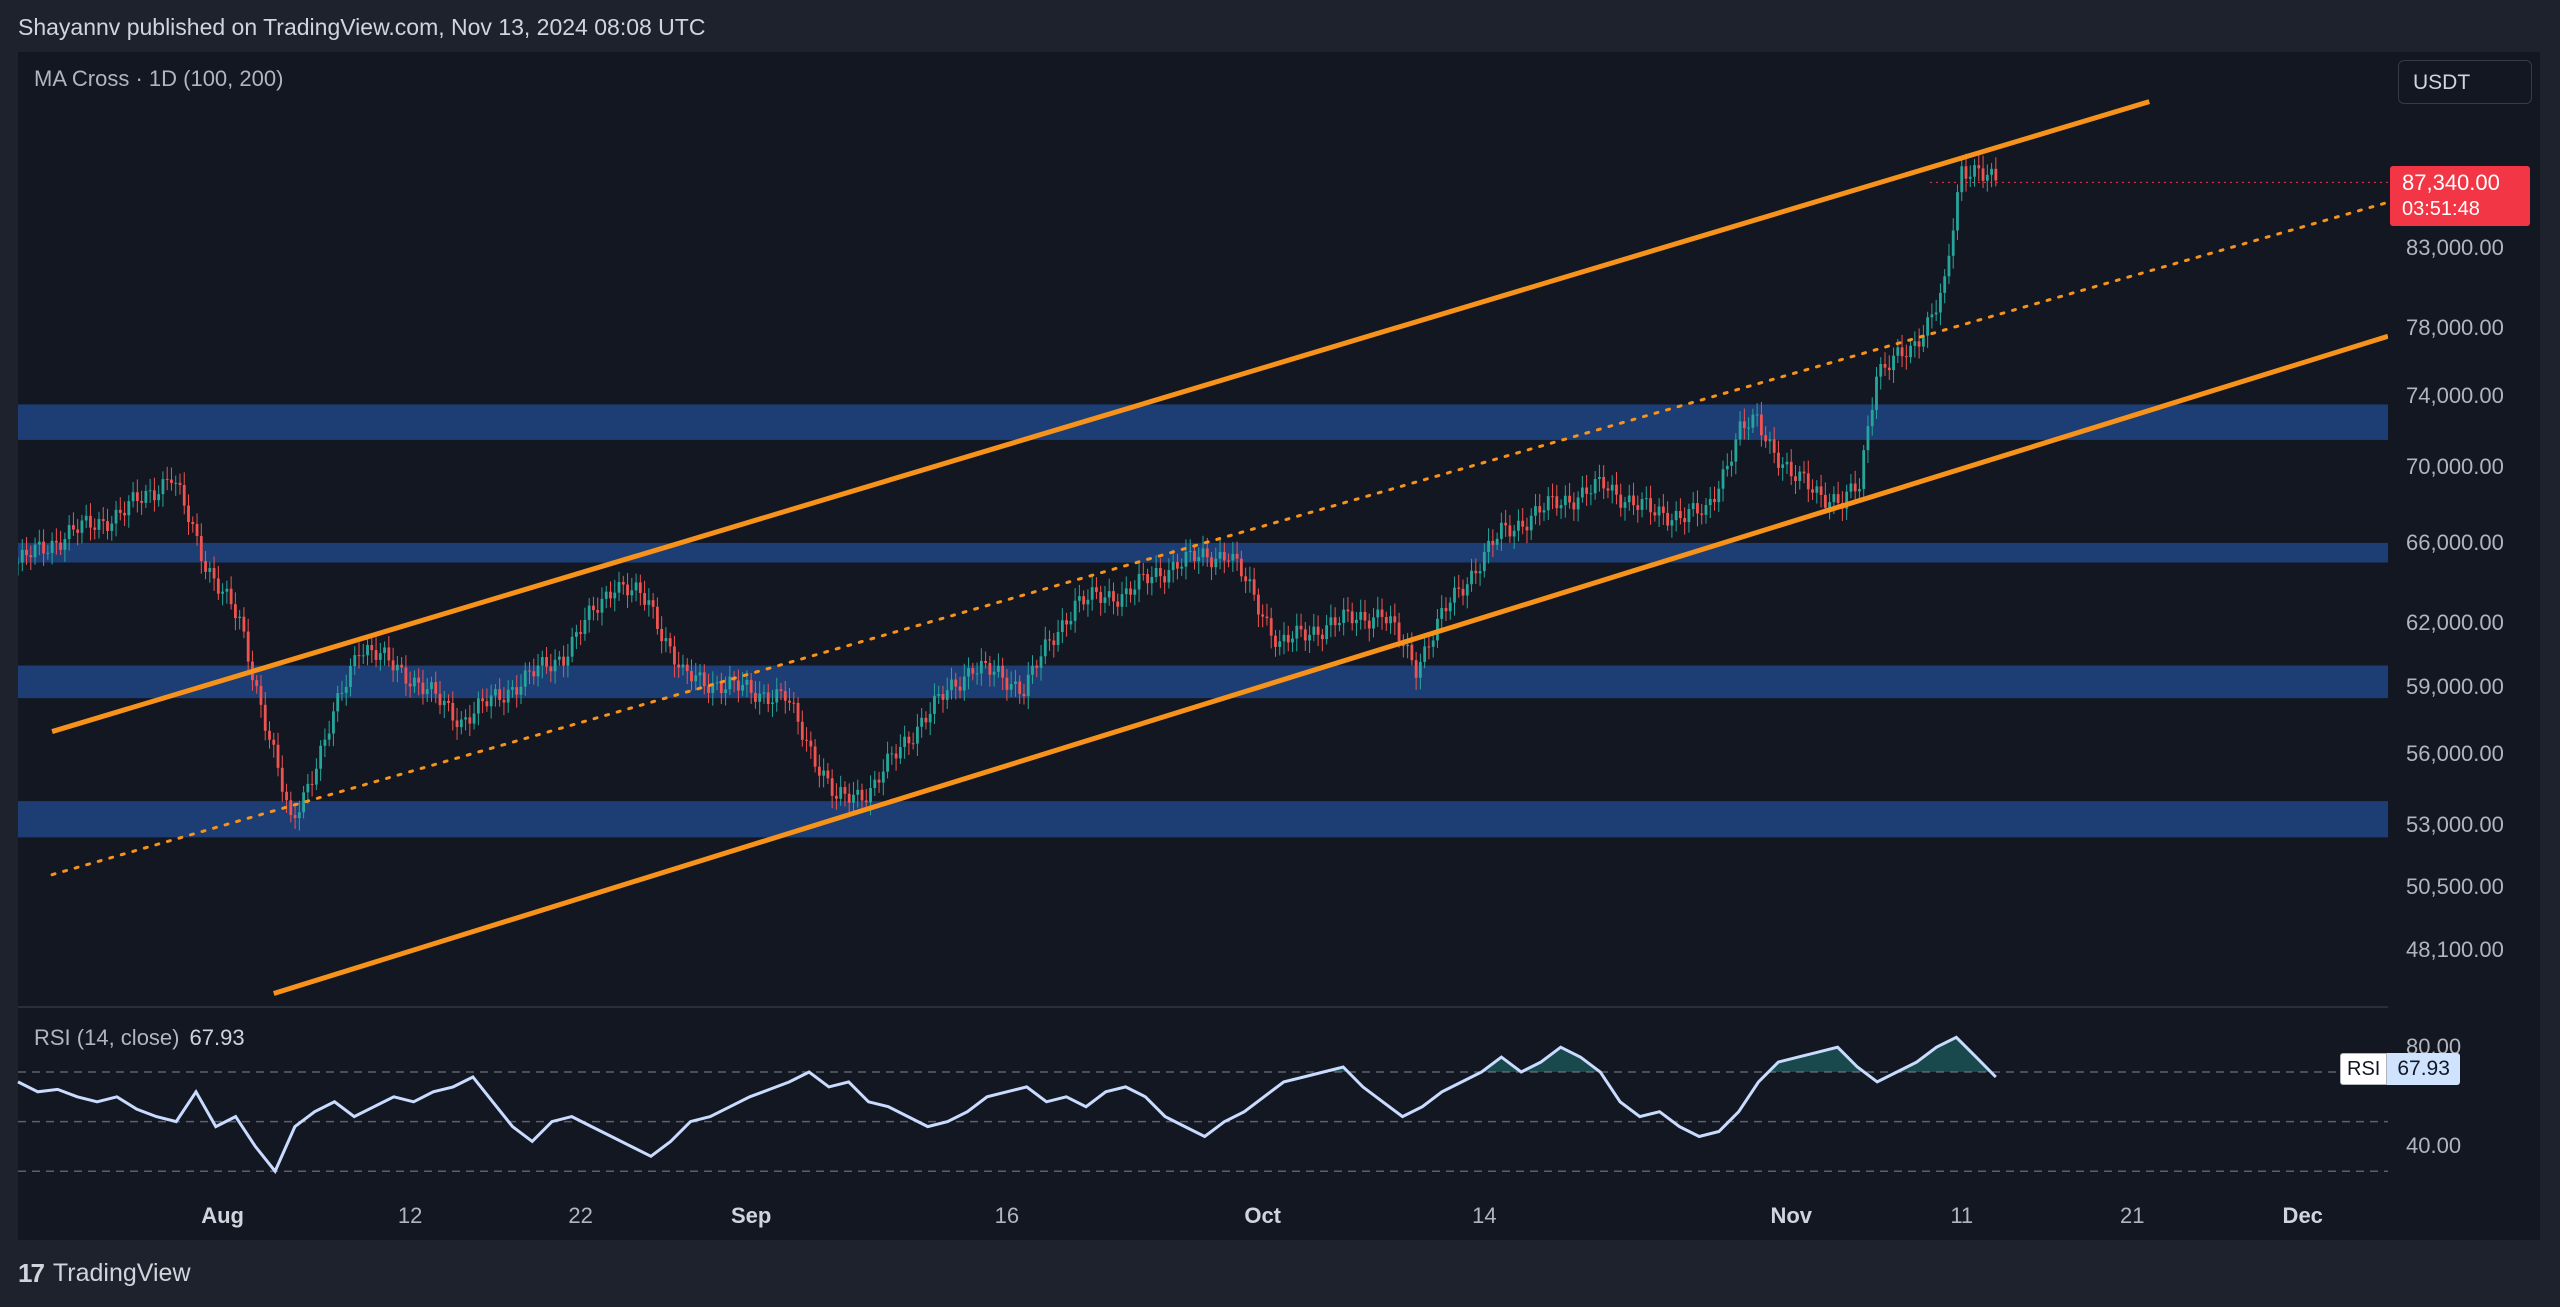  I want to click on rsi-label-text: RSI (14, close), so click(107, 1037).